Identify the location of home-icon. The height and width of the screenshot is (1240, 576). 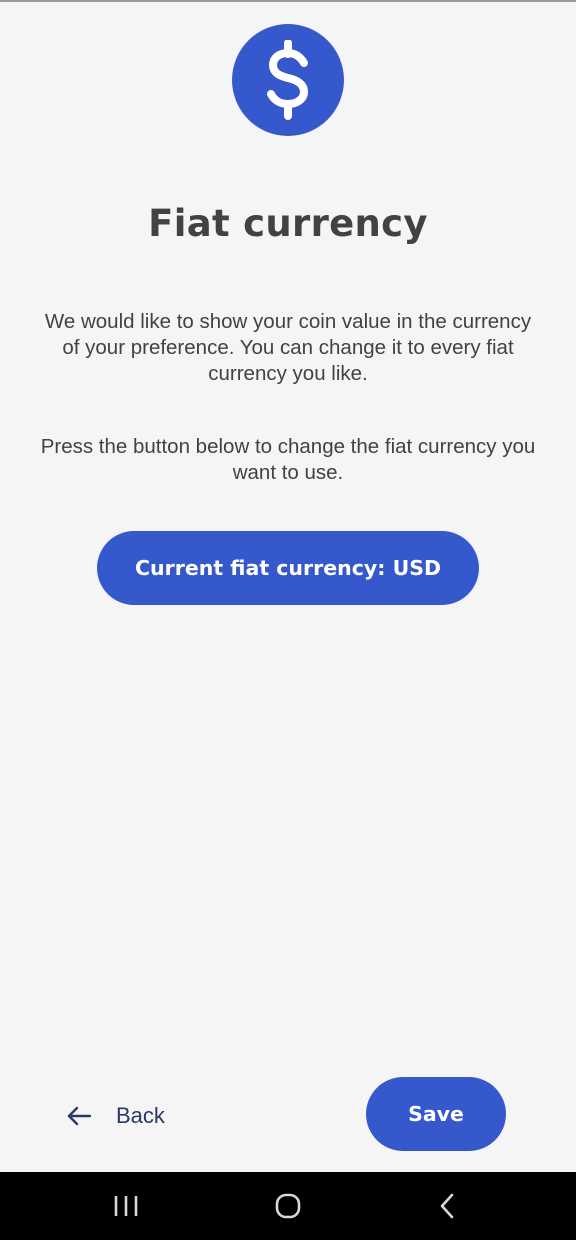
(288, 1206).